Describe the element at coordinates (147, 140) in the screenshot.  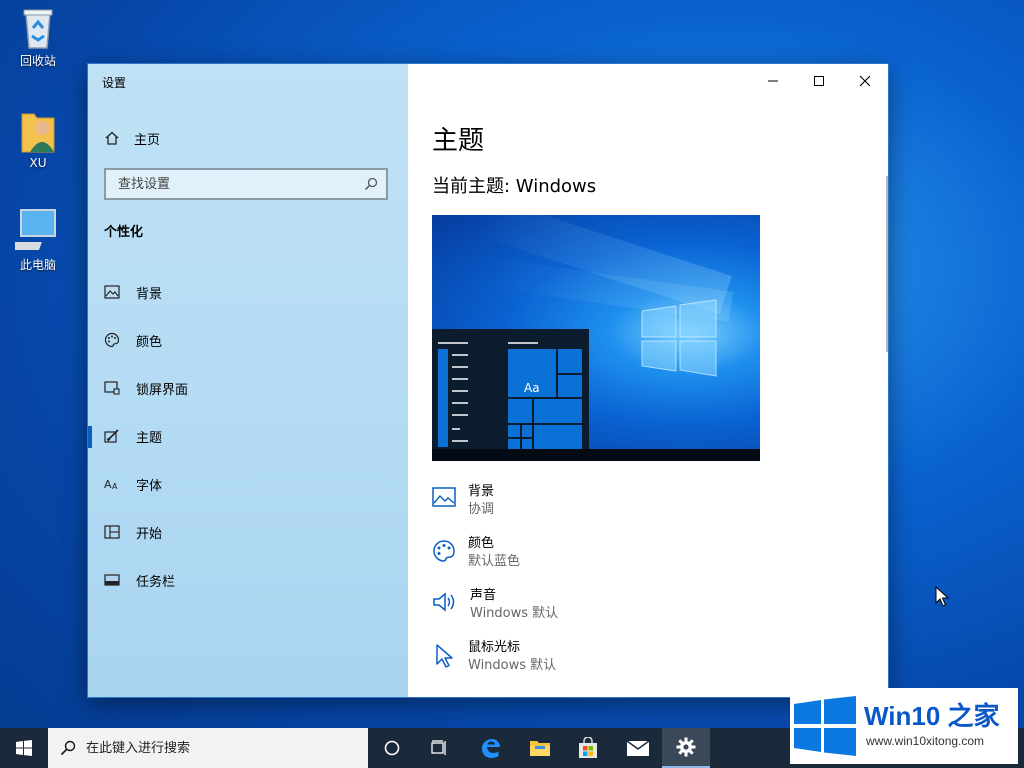
I see `nav-home-label: 主页` at that location.